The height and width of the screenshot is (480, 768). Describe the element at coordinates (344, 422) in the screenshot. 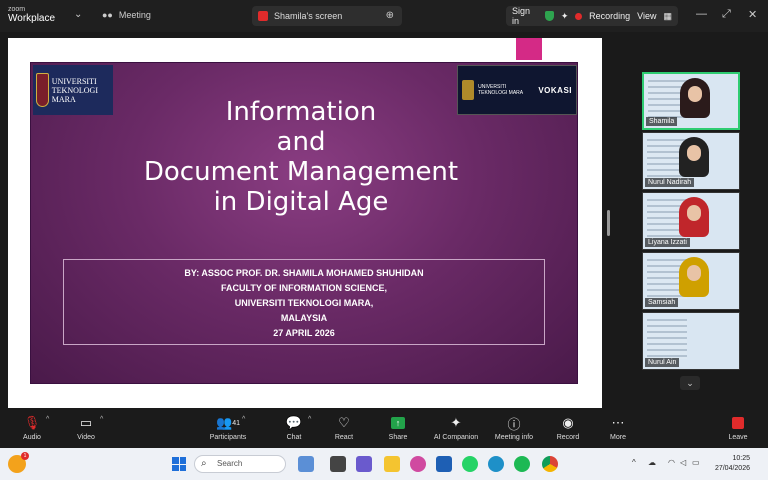

I see `heart-icon: ♡` at that location.